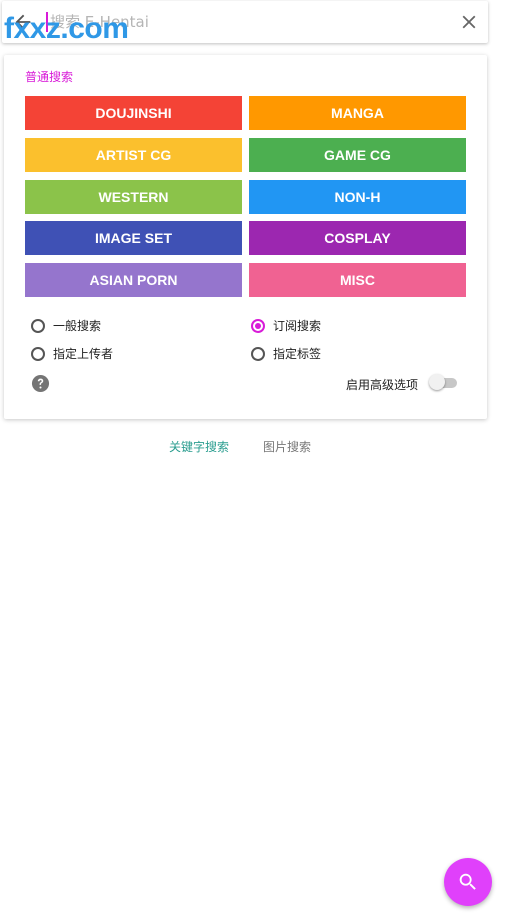 The height and width of the screenshot is (913, 505). What do you see at coordinates (199, 446) in the screenshot?
I see `tab-keyword-search: 关键字搜索` at bounding box center [199, 446].